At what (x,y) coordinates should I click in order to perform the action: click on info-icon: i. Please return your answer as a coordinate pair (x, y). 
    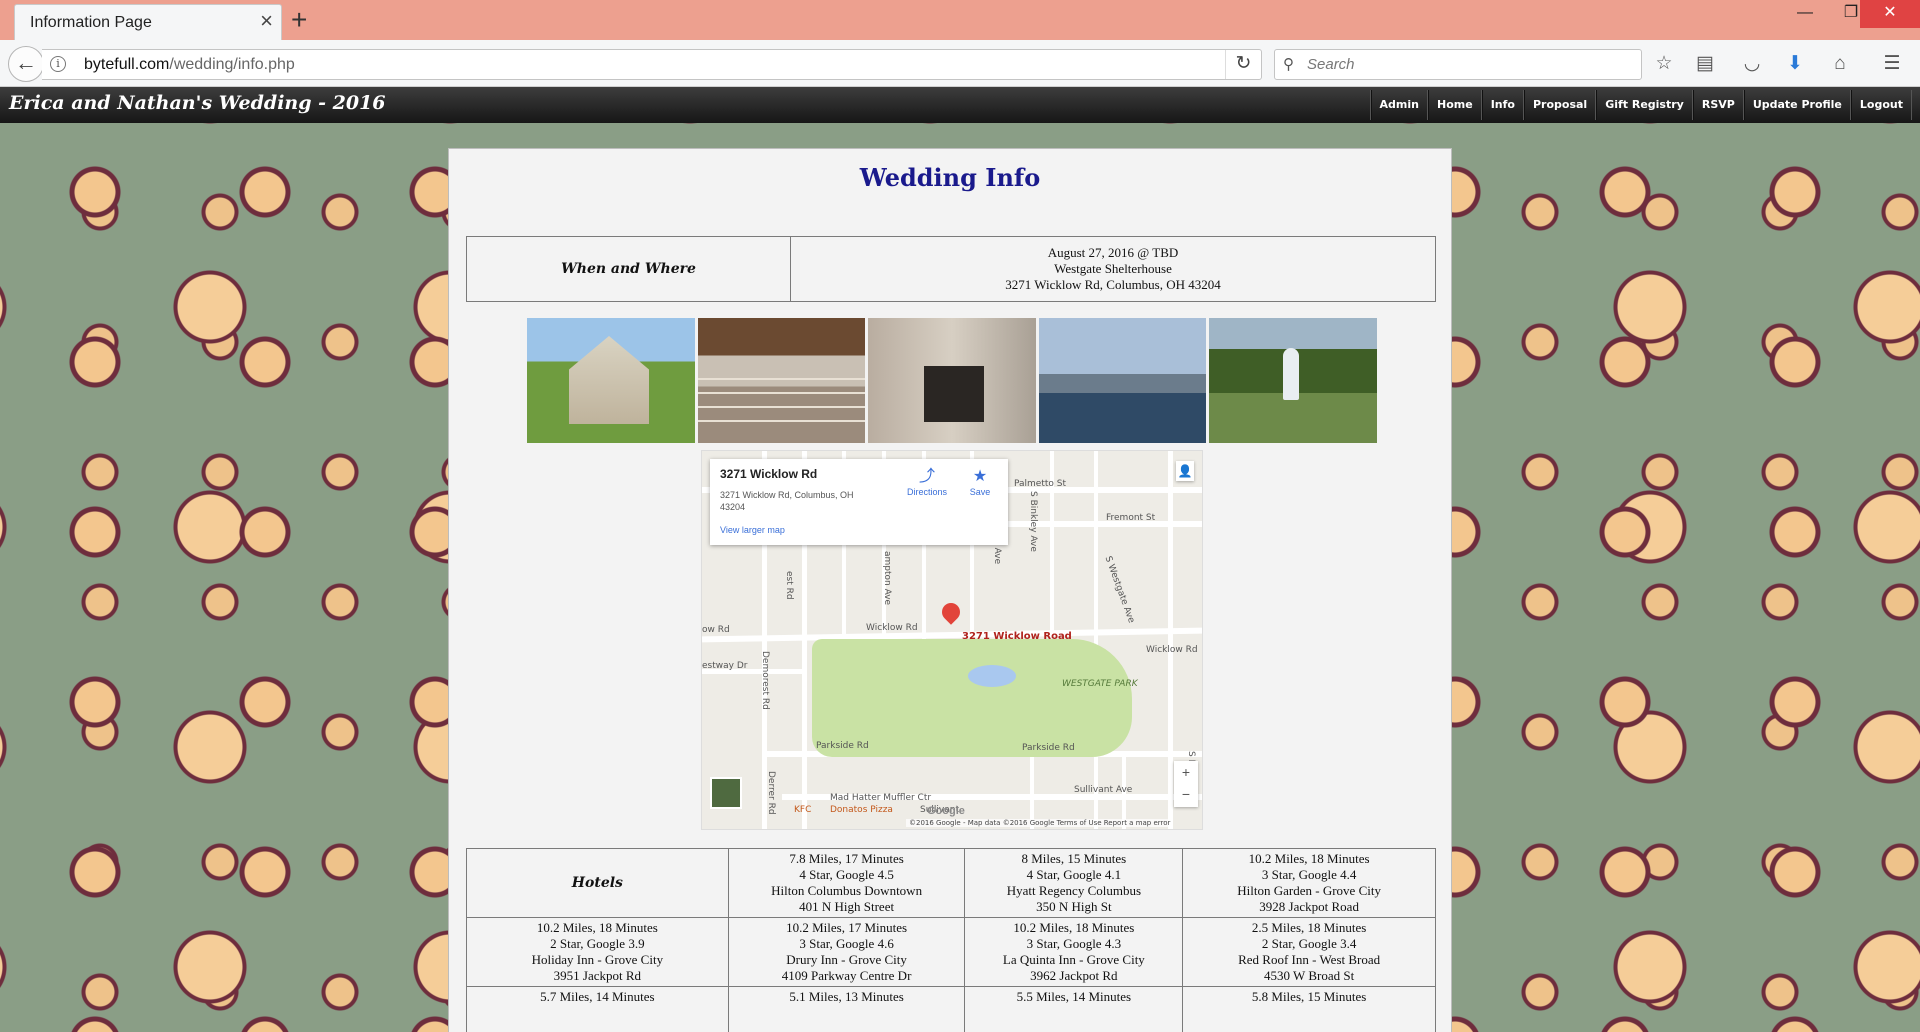
    Looking at the image, I should click on (58, 64).